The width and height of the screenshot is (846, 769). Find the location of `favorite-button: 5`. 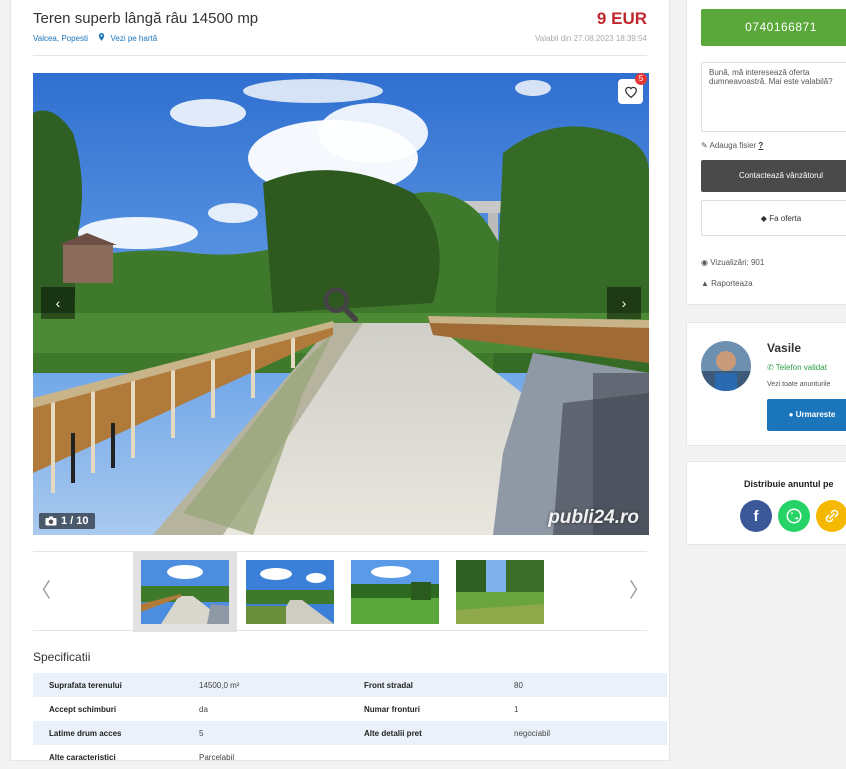

favorite-button: 5 is located at coordinates (632, 88).